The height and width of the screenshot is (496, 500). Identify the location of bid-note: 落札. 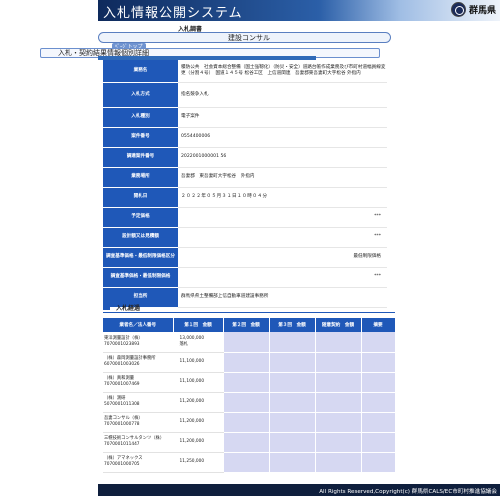
(184, 344).